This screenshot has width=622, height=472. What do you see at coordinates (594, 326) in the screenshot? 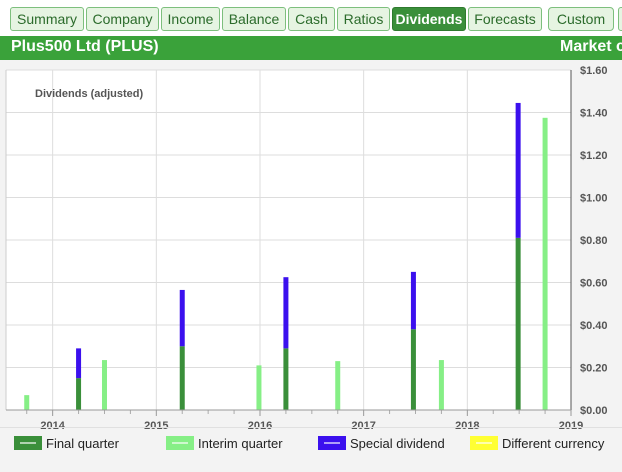
I see `y-tick-label: $0.40` at bounding box center [594, 326].